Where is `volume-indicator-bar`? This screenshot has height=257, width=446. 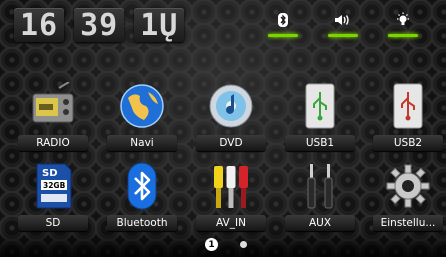 volume-indicator-bar is located at coordinates (343, 35).